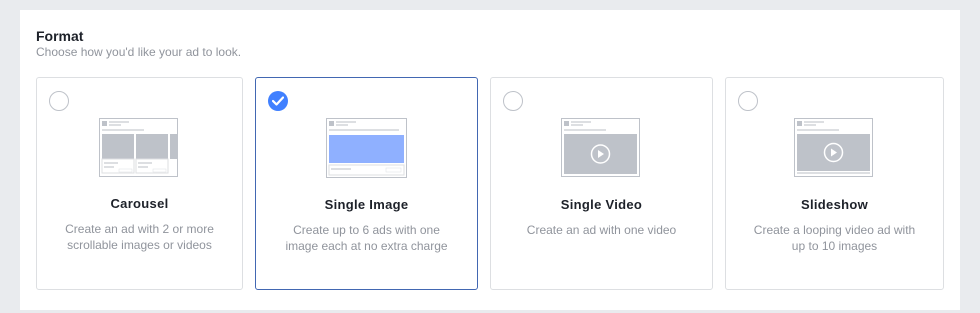  What do you see at coordinates (59, 101) in the screenshot?
I see `radio-button-carousel` at bounding box center [59, 101].